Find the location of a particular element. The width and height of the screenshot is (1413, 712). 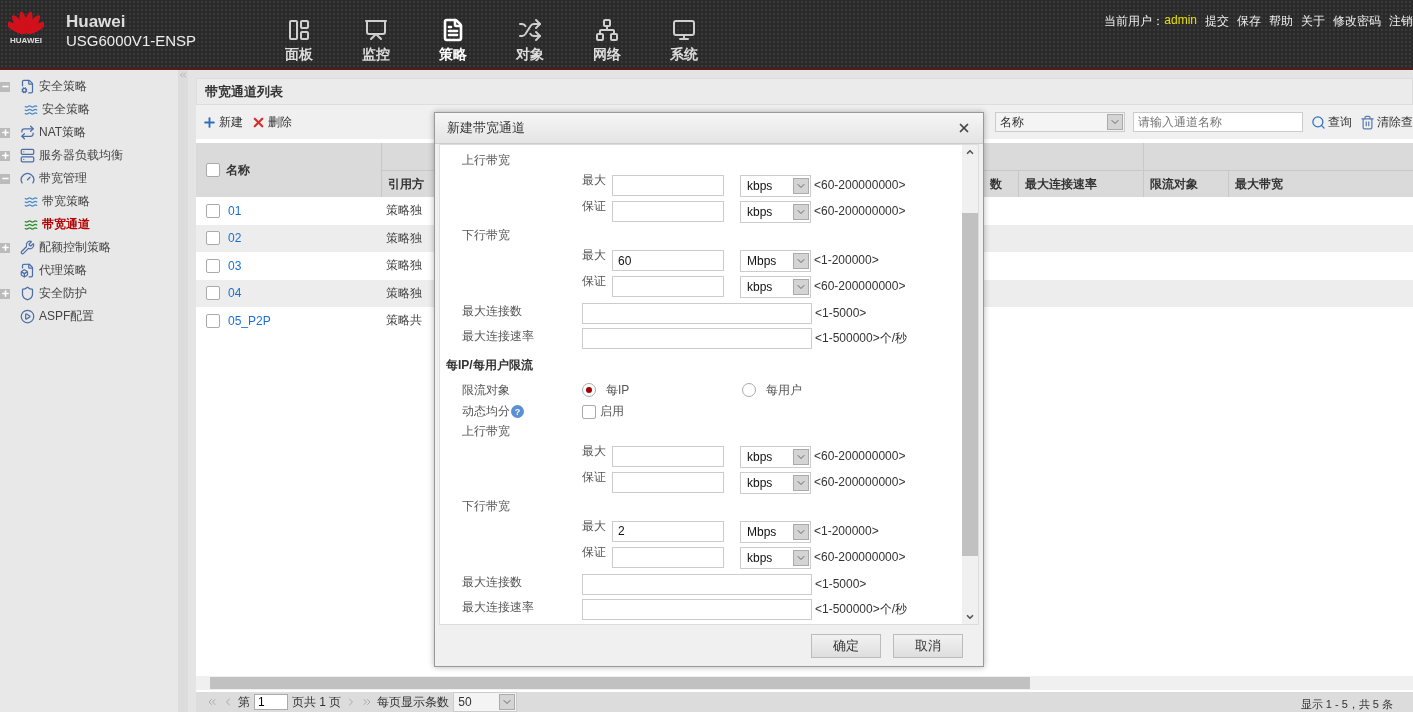

nav-tab: 策略 is located at coordinates (452, 34).